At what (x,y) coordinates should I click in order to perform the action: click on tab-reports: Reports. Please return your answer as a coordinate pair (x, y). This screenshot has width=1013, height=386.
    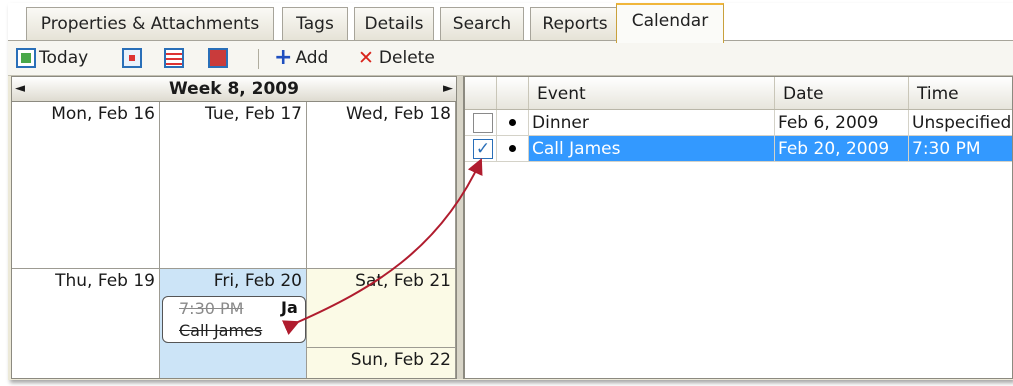
    Looking at the image, I should click on (575, 24).